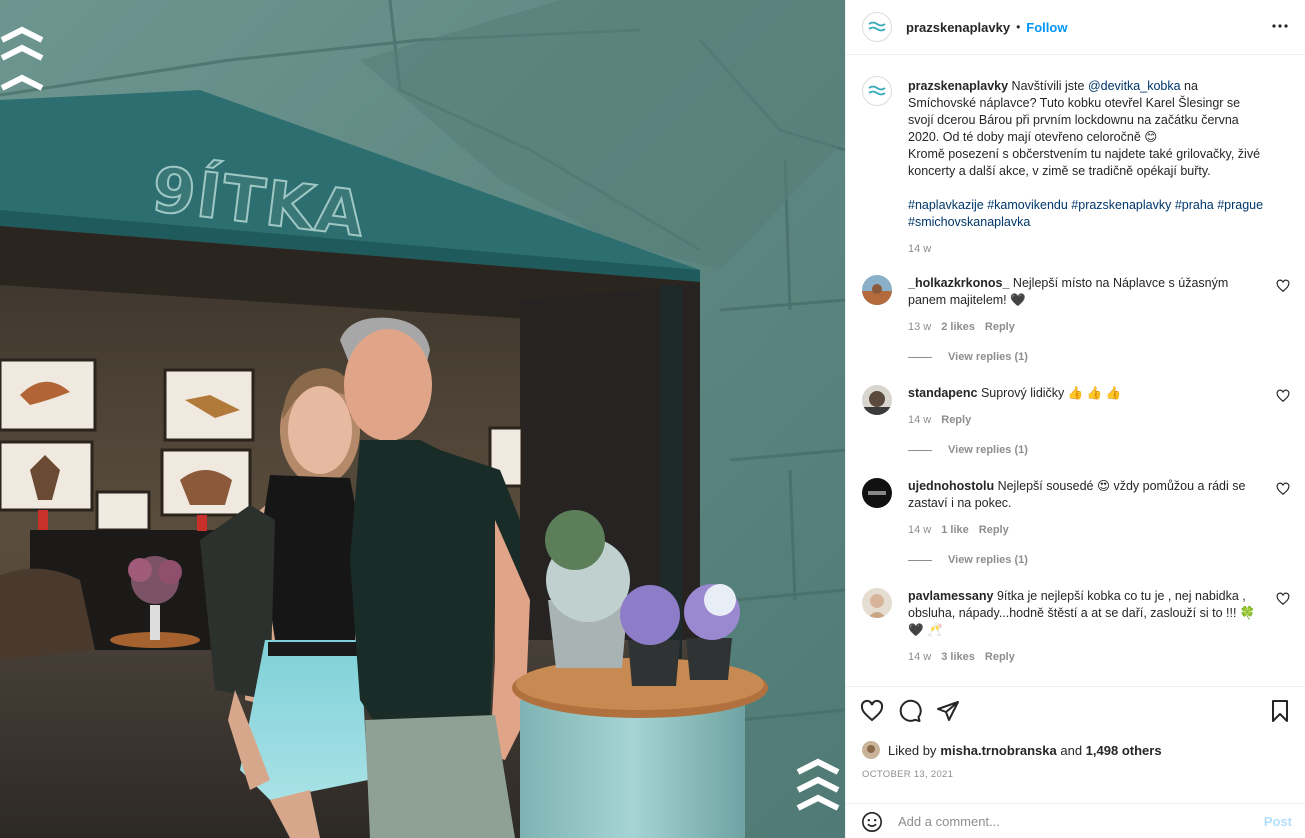 This screenshot has height=838, width=1305. Describe the element at coordinates (919, 327) in the screenshot. I see `comment-time: 13 w` at that location.